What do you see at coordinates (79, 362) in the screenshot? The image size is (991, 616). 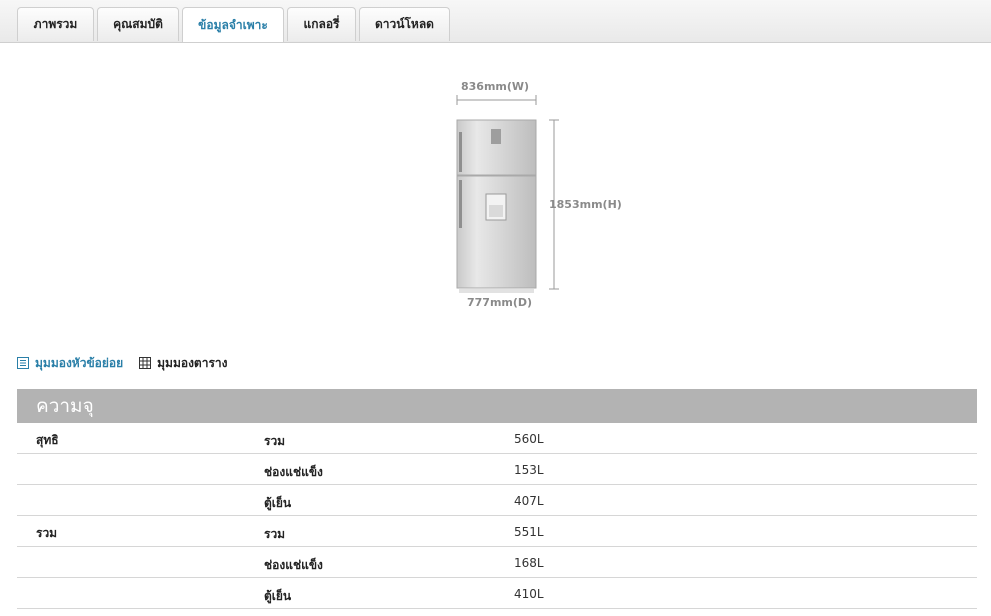 I see `list-view-label: มุมมองหัวข้อย่อย` at bounding box center [79, 362].